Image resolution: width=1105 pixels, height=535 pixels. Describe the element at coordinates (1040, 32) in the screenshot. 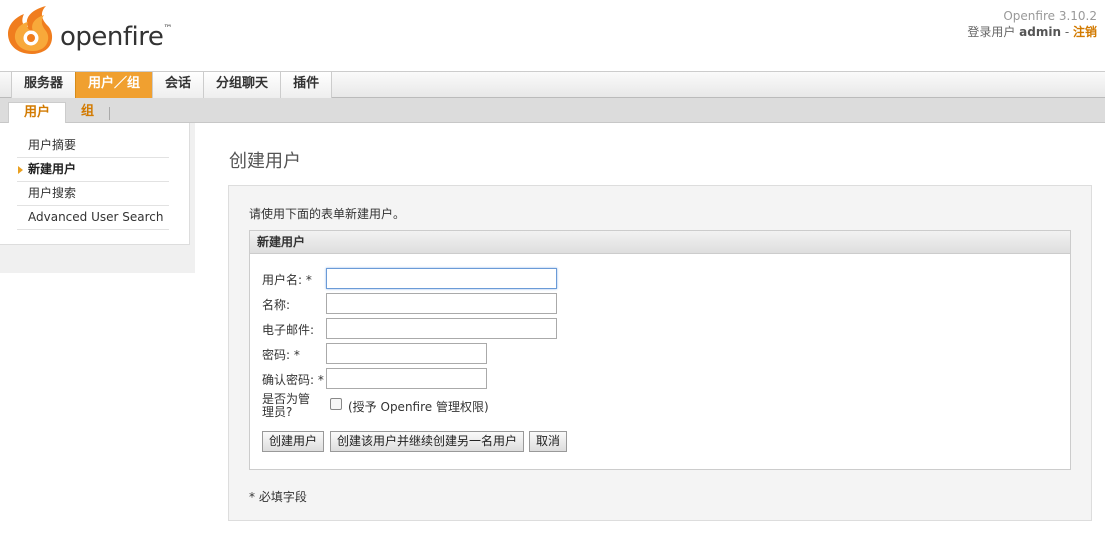

I see `current-username: admin` at that location.